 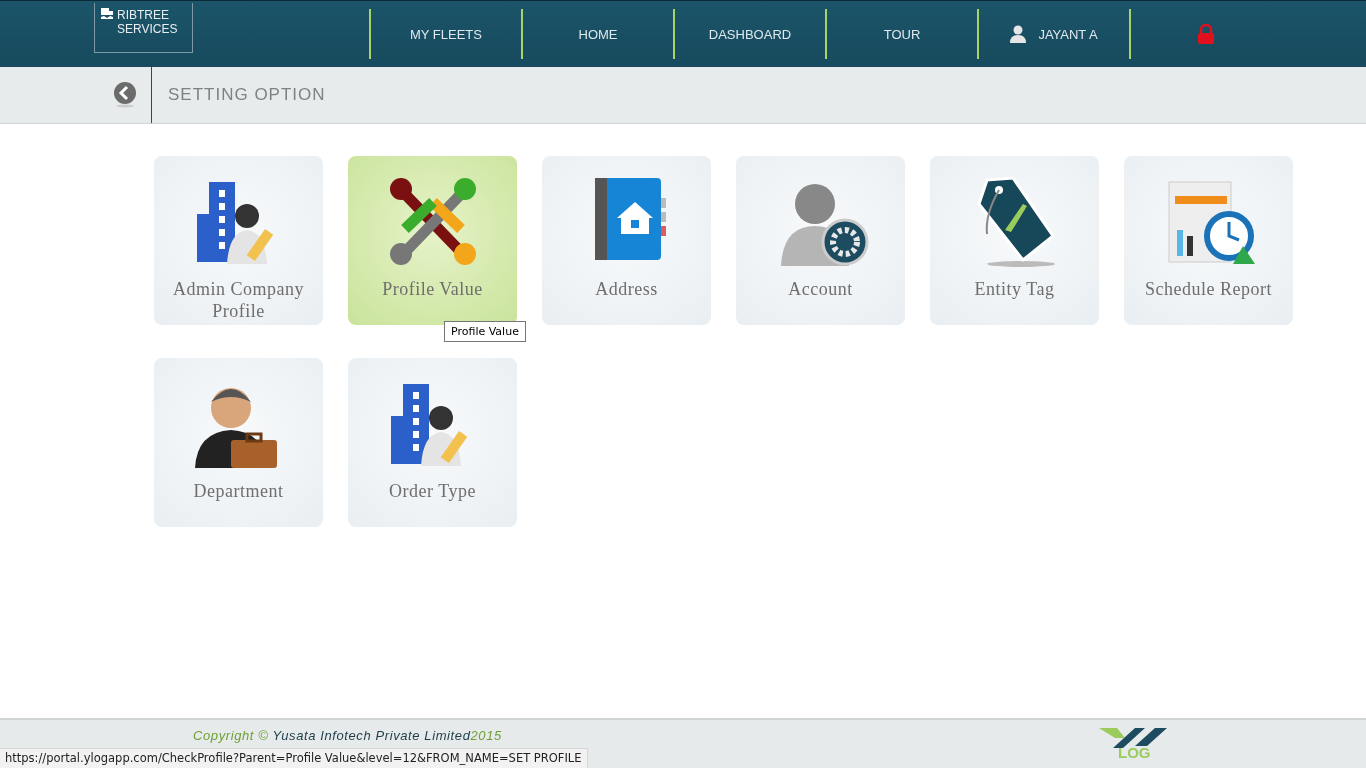 What do you see at coordinates (432, 289) in the screenshot?
I see `tile-label: Profile Value` at bounding box center [432, 289].